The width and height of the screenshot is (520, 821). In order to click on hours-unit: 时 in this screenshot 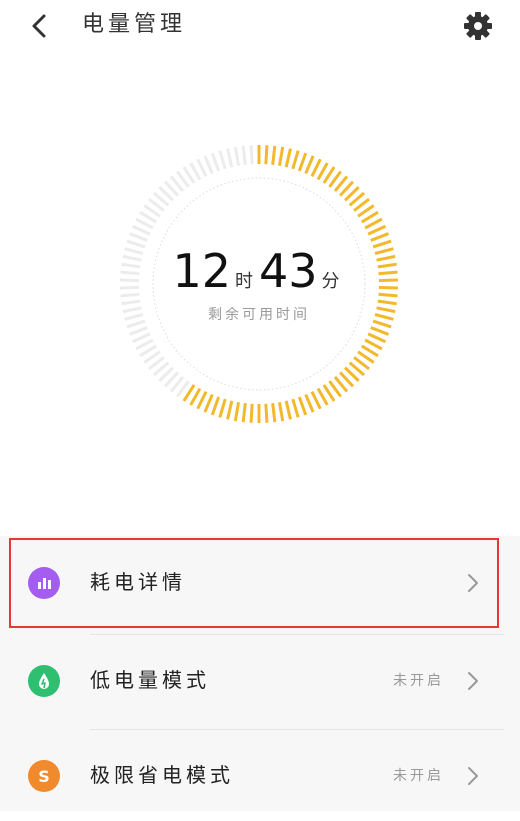, I will do `click(244, 281)`.